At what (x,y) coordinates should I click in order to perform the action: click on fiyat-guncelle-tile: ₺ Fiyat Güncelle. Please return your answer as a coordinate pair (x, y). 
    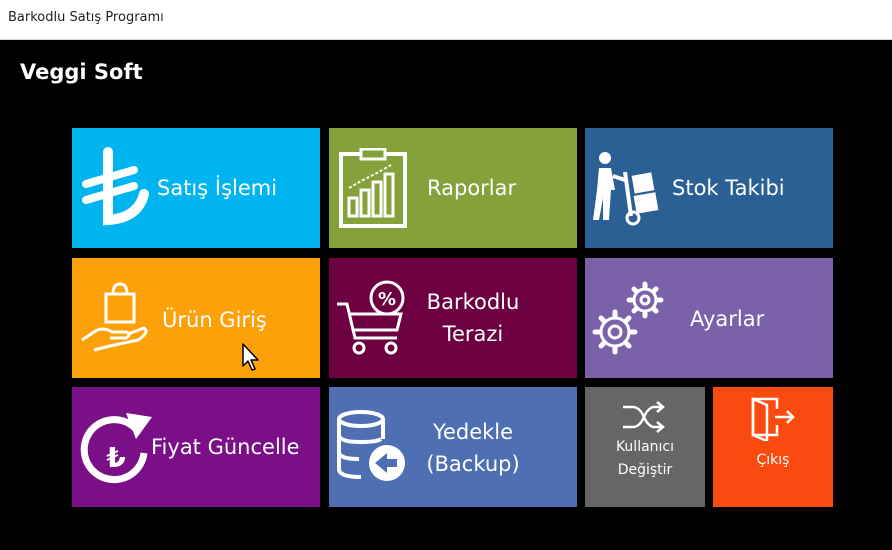
    Looking at the image, I should click on (196, 447).